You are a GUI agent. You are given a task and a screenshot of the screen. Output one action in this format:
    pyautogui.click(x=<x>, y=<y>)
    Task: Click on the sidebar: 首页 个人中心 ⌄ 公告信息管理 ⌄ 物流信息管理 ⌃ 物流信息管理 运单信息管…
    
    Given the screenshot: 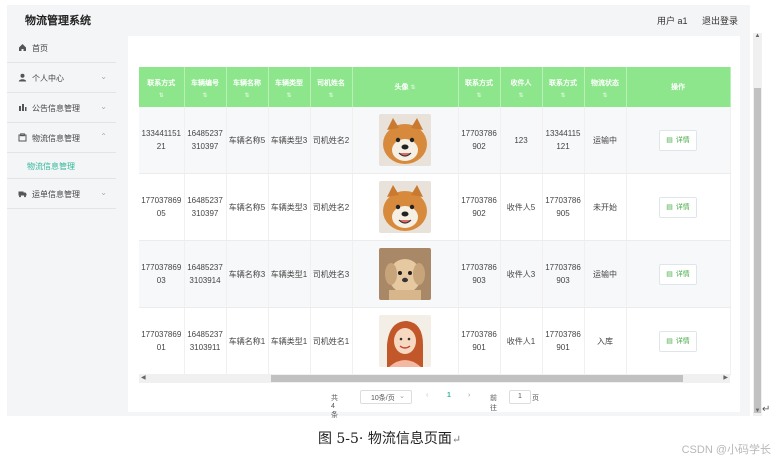 What is the action you would take?
    pyautogui.click(x=62, y=224)
    